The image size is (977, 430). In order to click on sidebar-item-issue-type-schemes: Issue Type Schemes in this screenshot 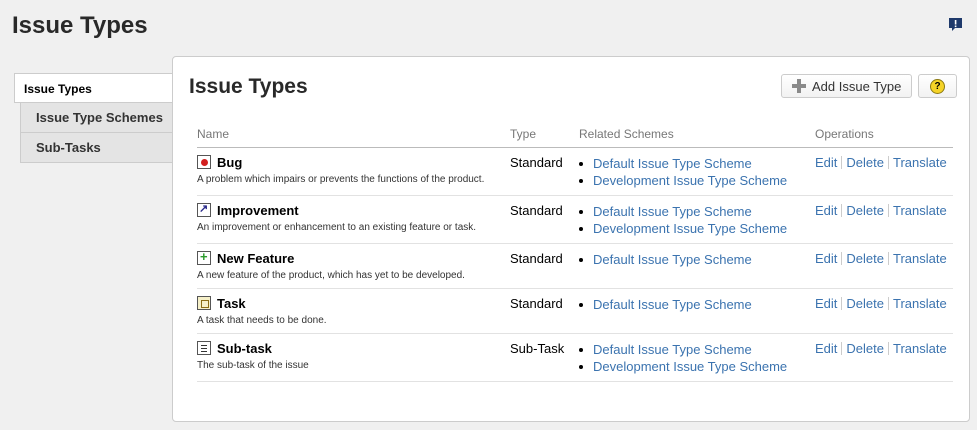, I will do `click(97, 118)`.